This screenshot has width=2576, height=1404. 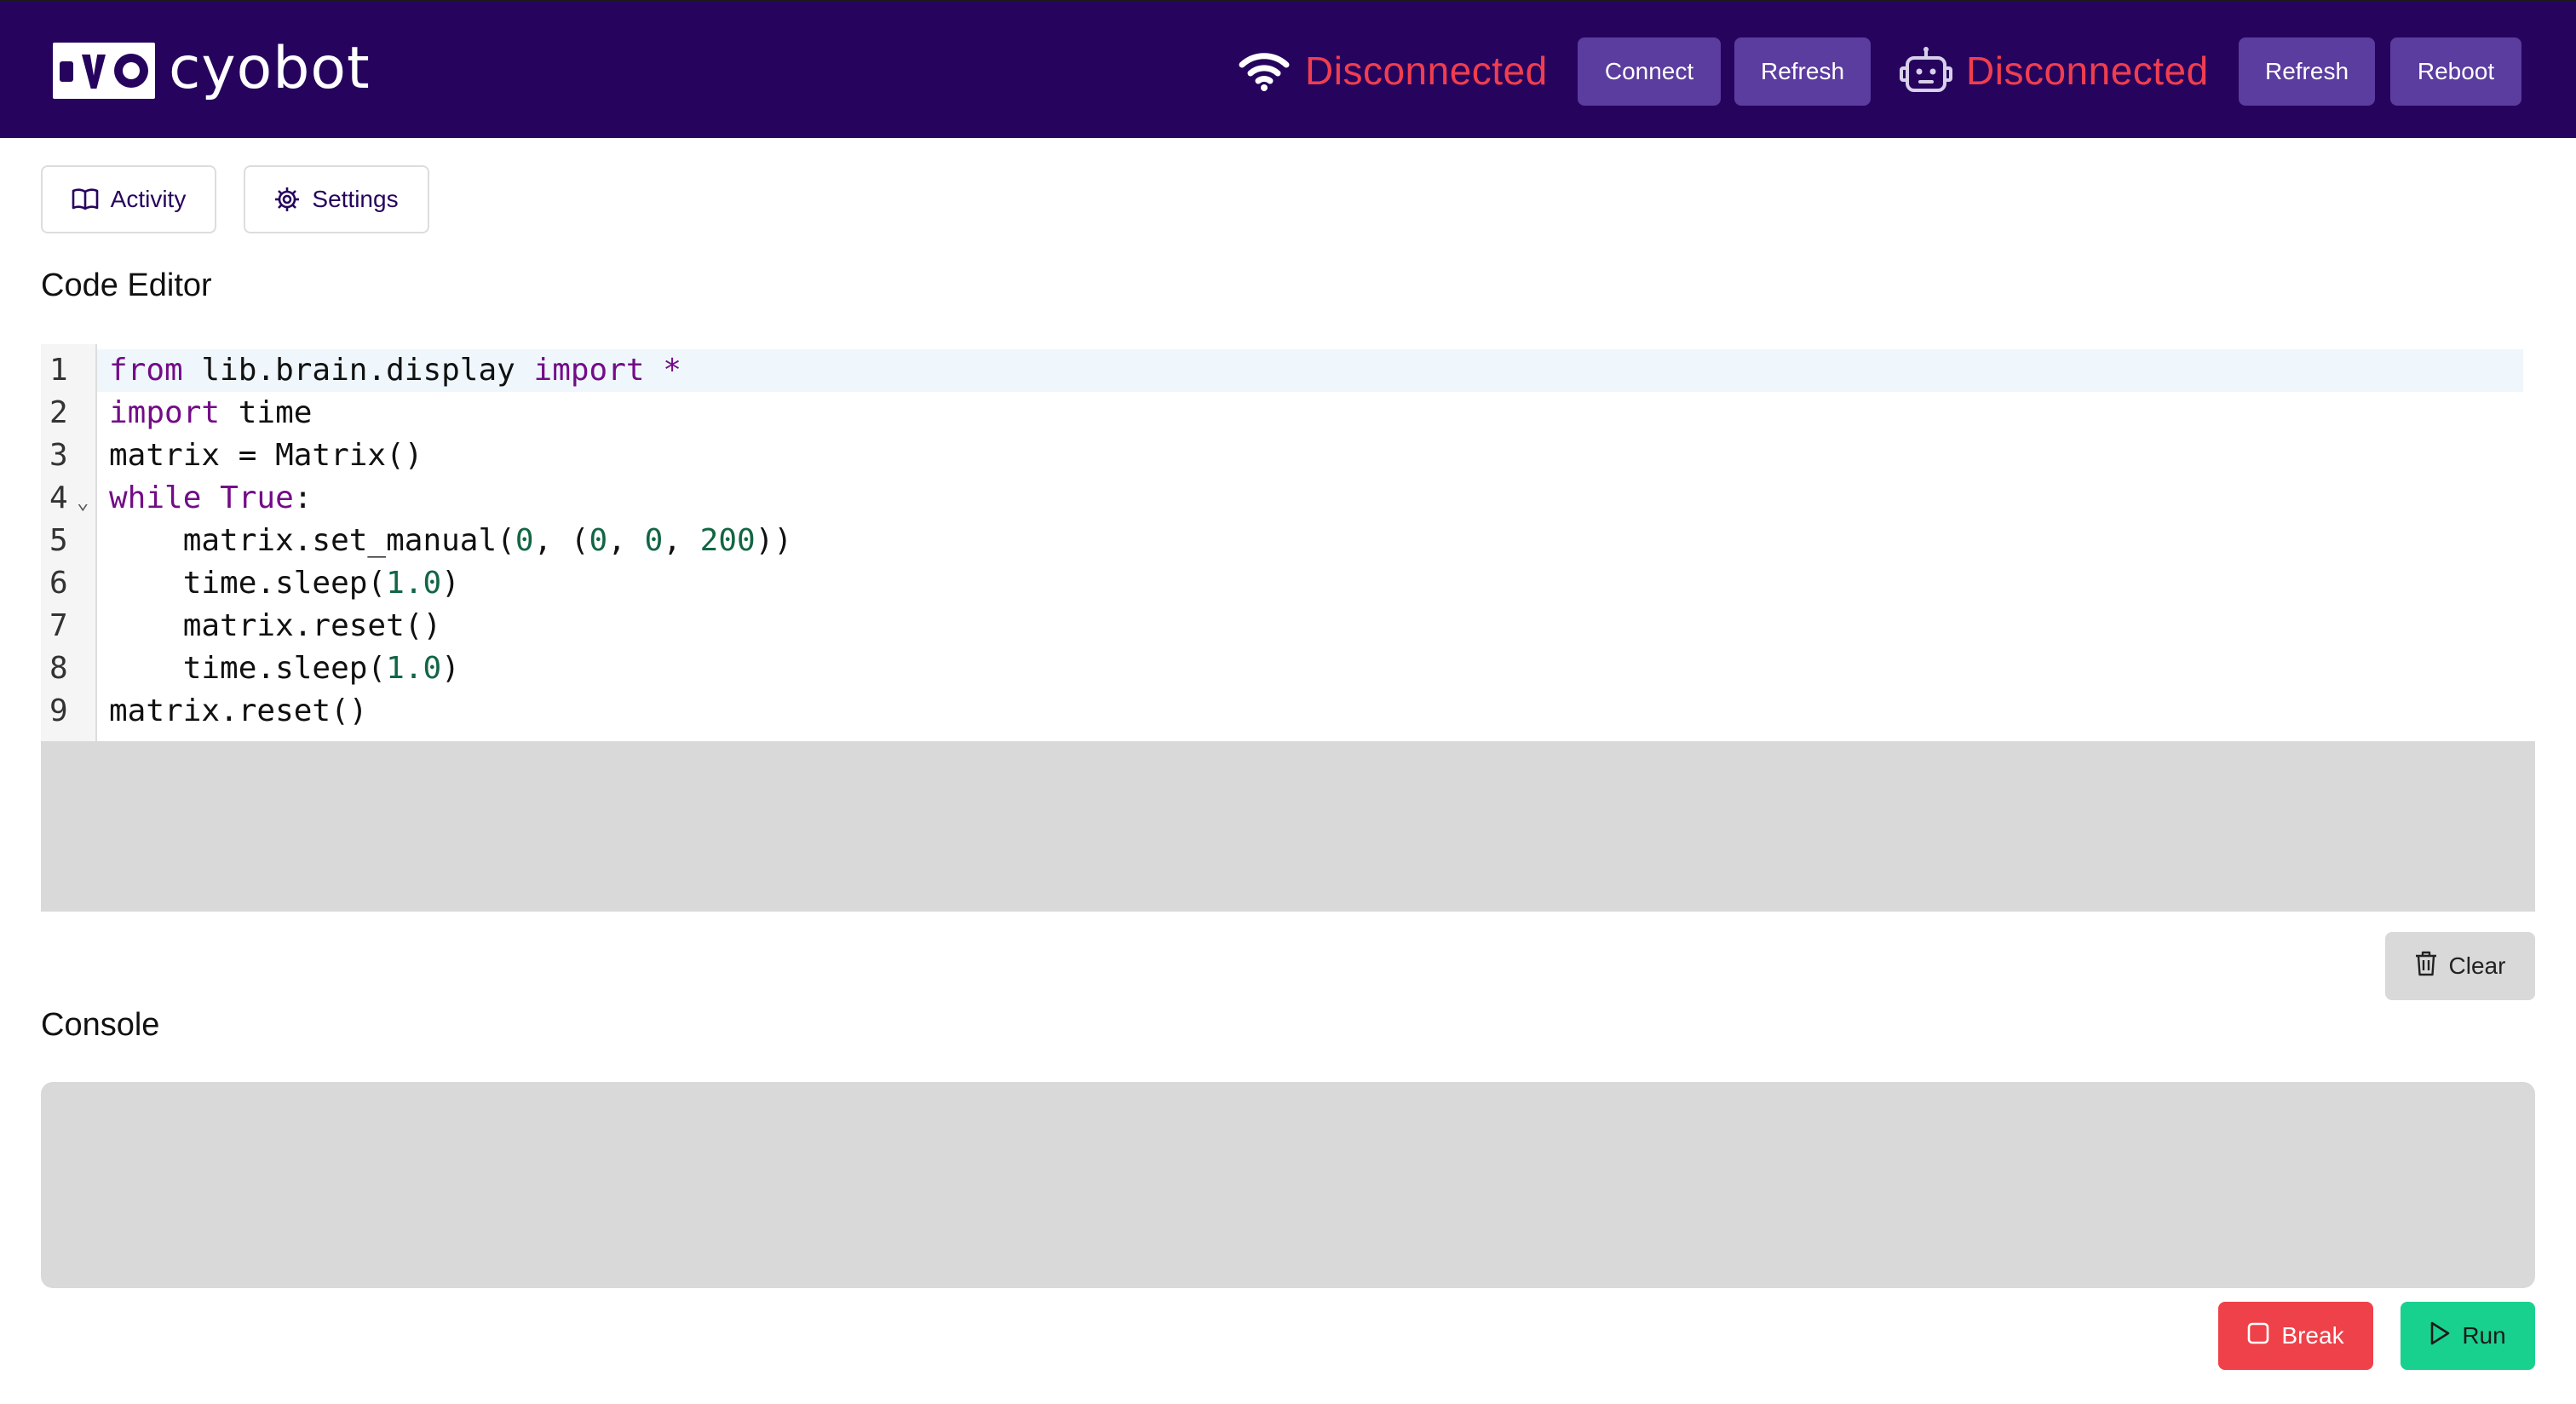 I want to click on run-button-label: Run, so click(x=2484, y=1335).